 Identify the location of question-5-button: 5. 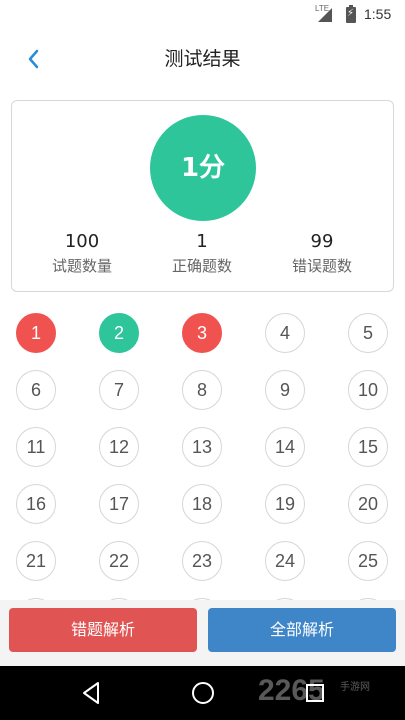
(368, 333).